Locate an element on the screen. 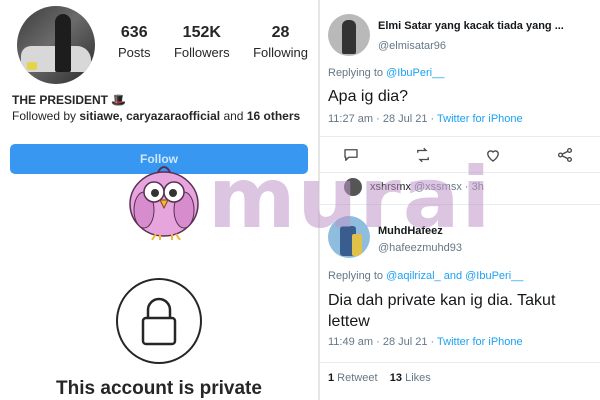 The height and width of the screenshot is (400, 600). stat-posts-count: 636 is located at coordinates (134, 32).